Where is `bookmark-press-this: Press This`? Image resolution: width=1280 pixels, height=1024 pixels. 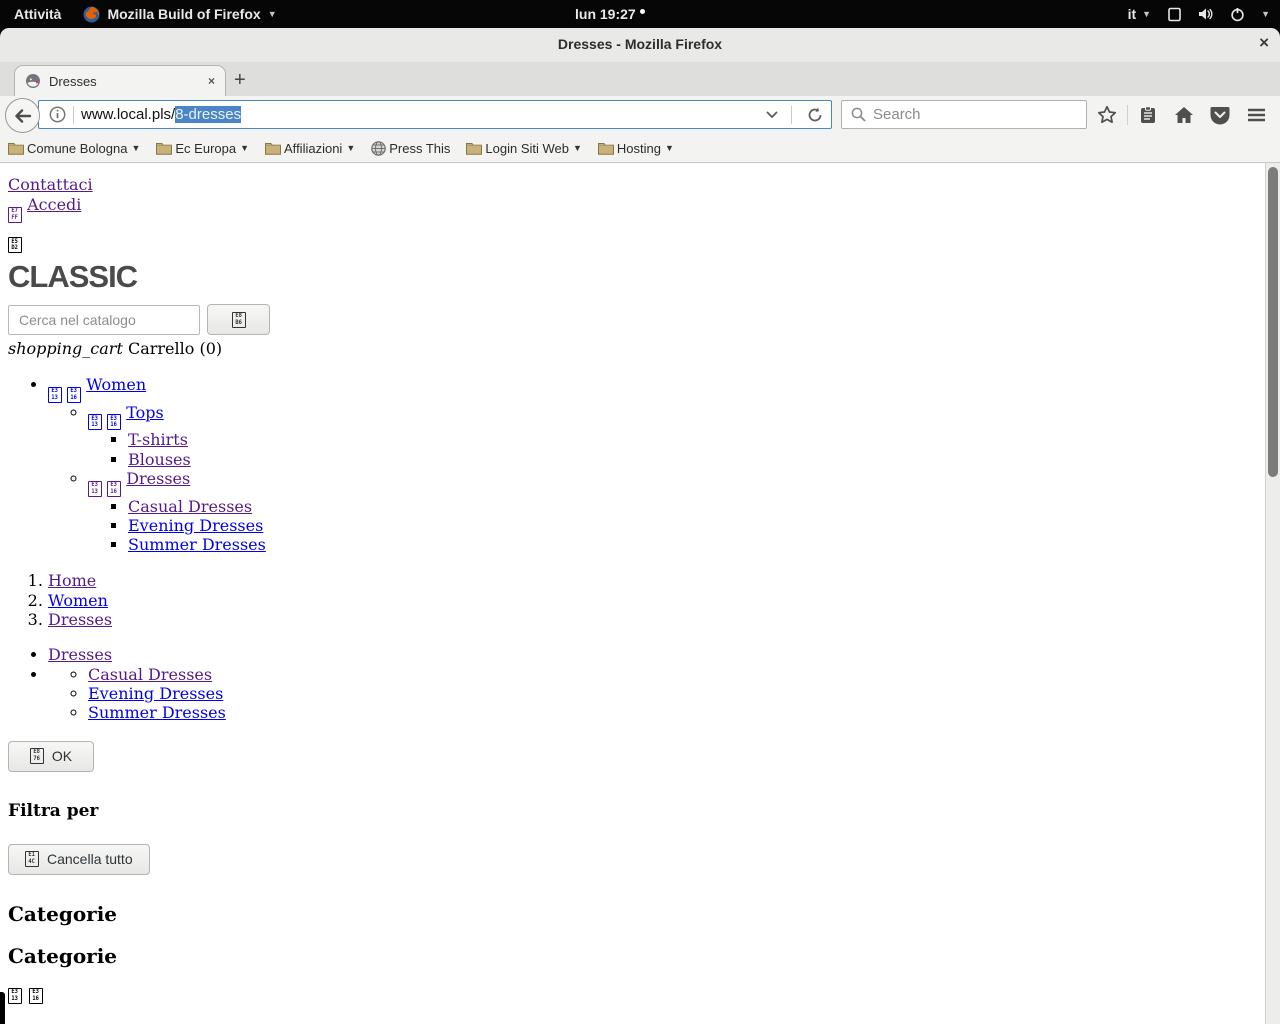
bookmark-press-this: Press This is located at coordinates (410, 148).